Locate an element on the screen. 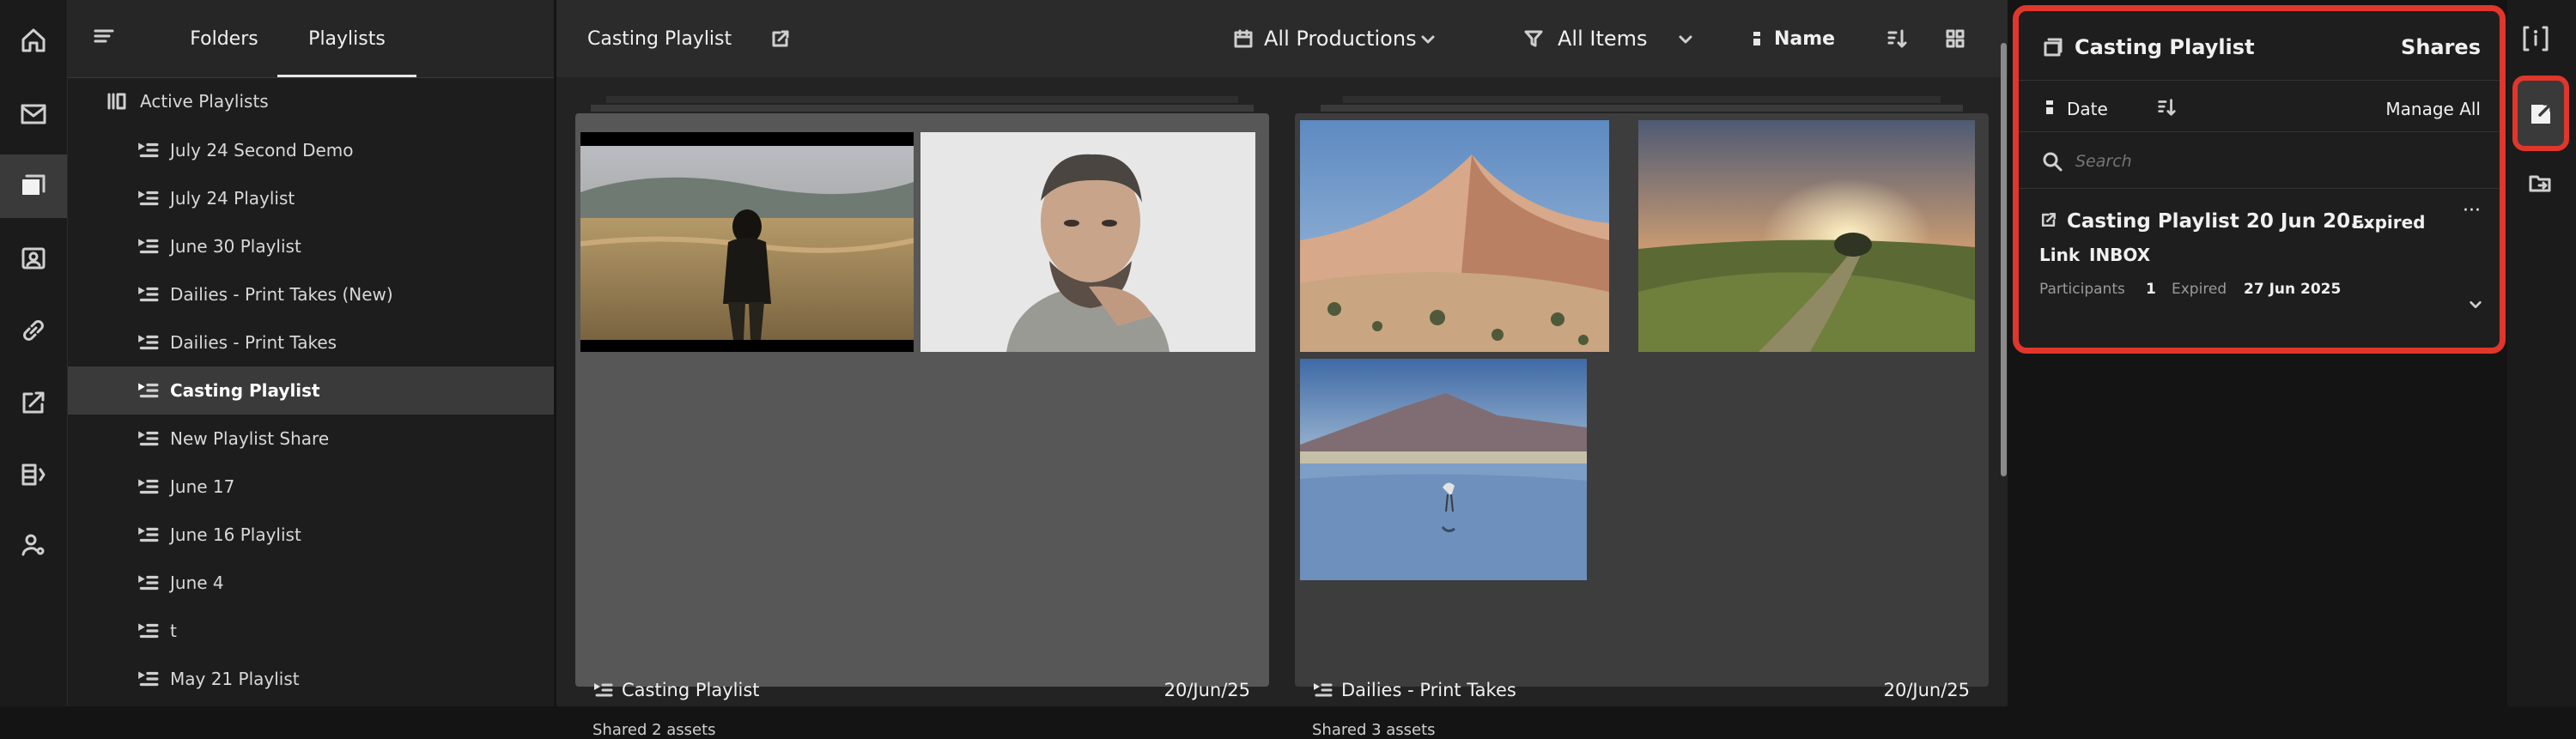 This screenshot has height=739, width=2576. manage-all-button: Manage All is located at coordinates (2433, 109).